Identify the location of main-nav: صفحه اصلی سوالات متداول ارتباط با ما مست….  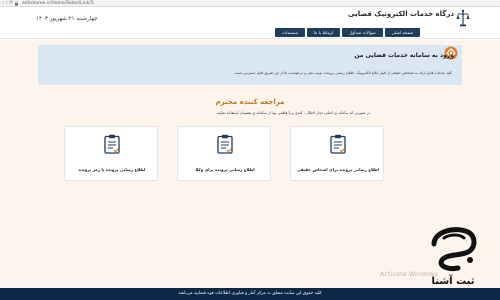
(347, 32).